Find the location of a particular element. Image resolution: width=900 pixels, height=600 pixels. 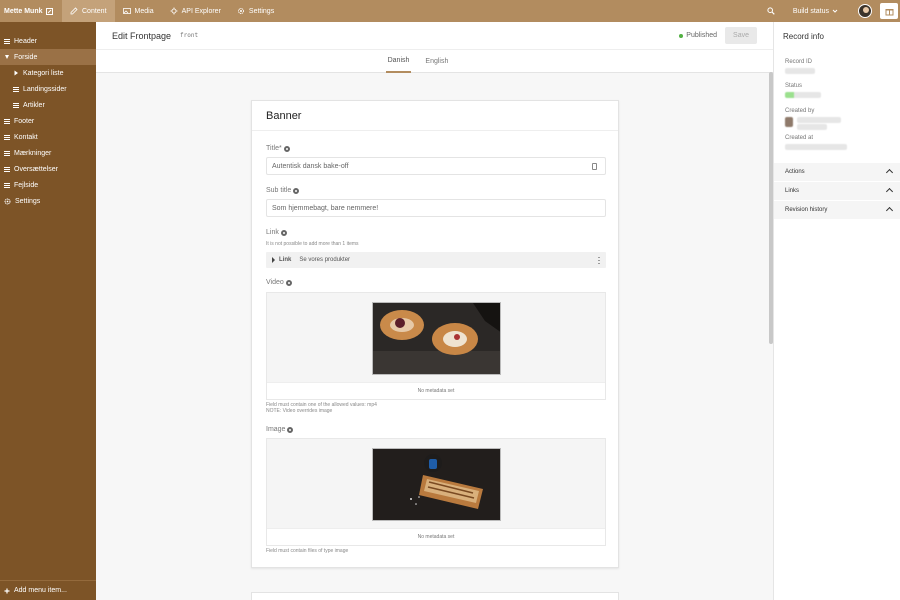

revision-history-label: Revision history is located at coordinates (806, 210).